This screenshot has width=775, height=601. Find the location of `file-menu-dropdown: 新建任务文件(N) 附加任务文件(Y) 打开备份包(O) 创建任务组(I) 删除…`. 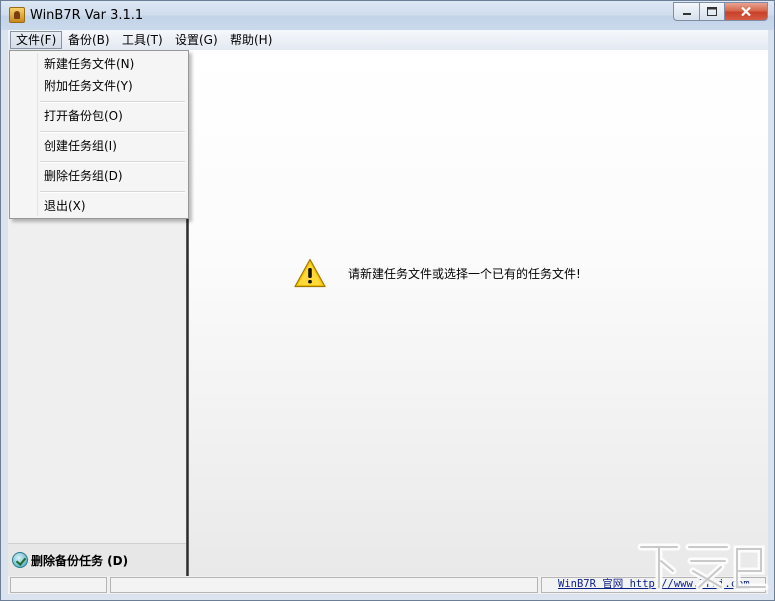

file-menu-dropdown: 新建任务文件(N) 附加任务文件(Y) 打开备份包(O) 创建任务组(I) 删除… is located at coordinates (99, 134).